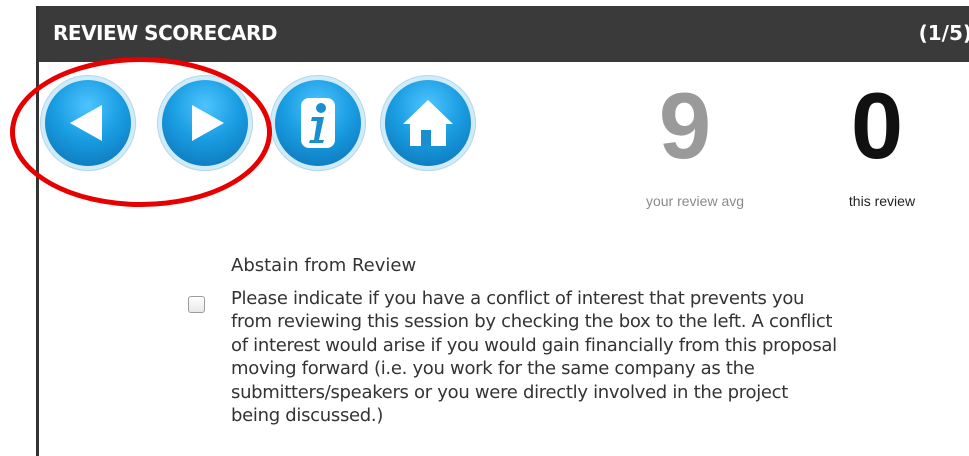 The height and width of the screenshot is (456, 969). I want to click on scorecard-header: REVIEW SCORECARD (1/5), so click(504, 34).